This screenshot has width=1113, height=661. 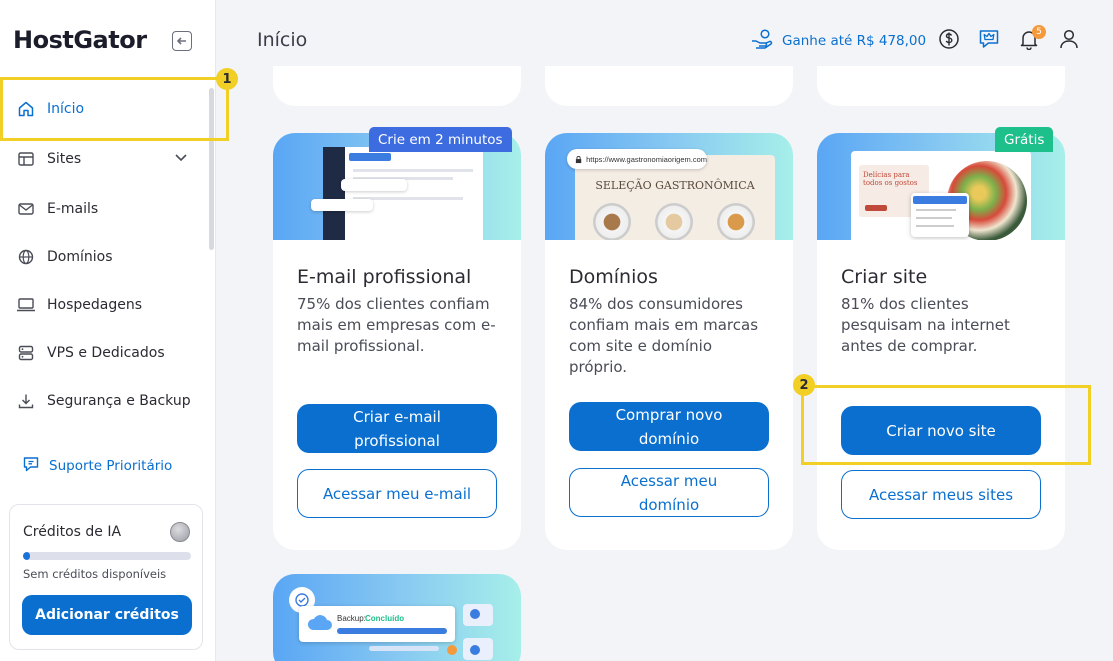 What do you see at coordinates (105, 159) in the screenshot?
I see `sidebar-item-sites: Sites` at bounding box center [105, 159].